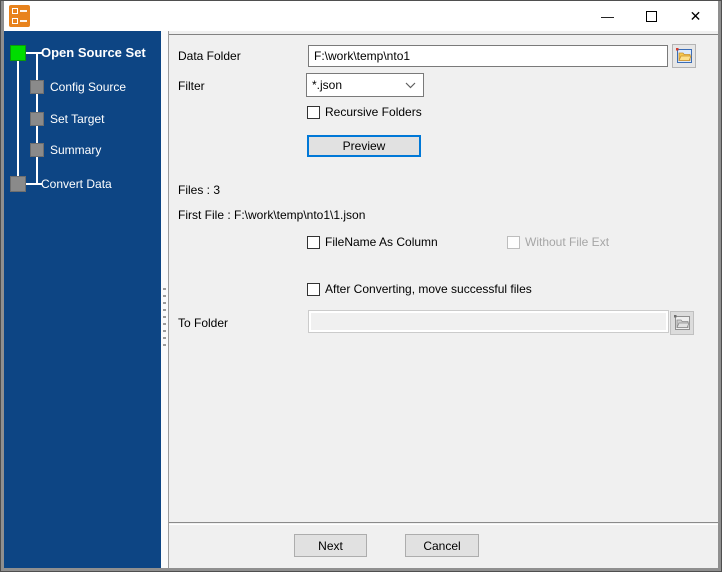 Image resolution: width=722 pixels, height=572 pixels. Describe the element at coordinates (567, 242) in the screenshot. I see `checkbox-label: Without File Ext` at that location.